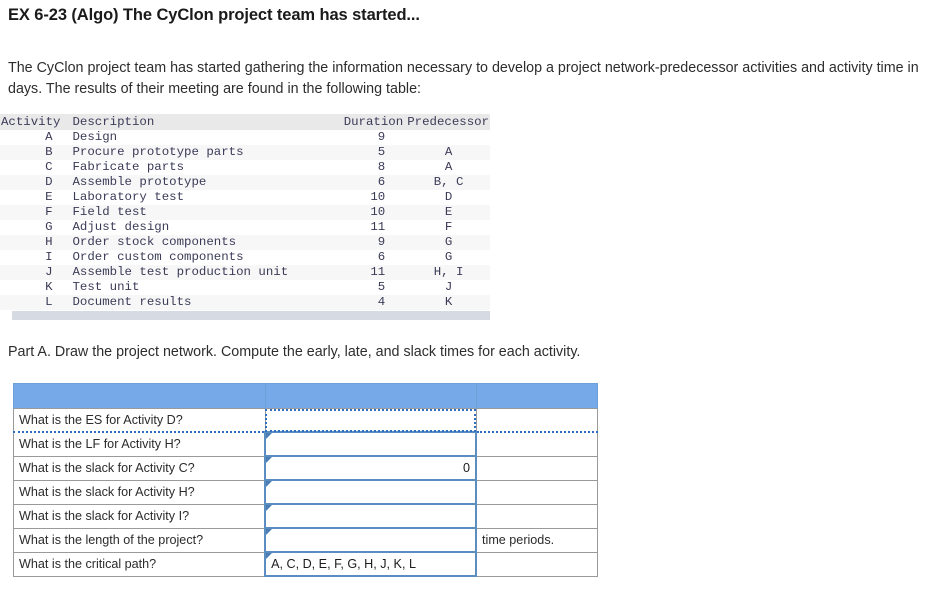 The image size is (927, 611). What do you see at coordinates (139, 182) in the screenshot?
I see `cell-description: Assemble prototype` at bounding box center [139, 182].